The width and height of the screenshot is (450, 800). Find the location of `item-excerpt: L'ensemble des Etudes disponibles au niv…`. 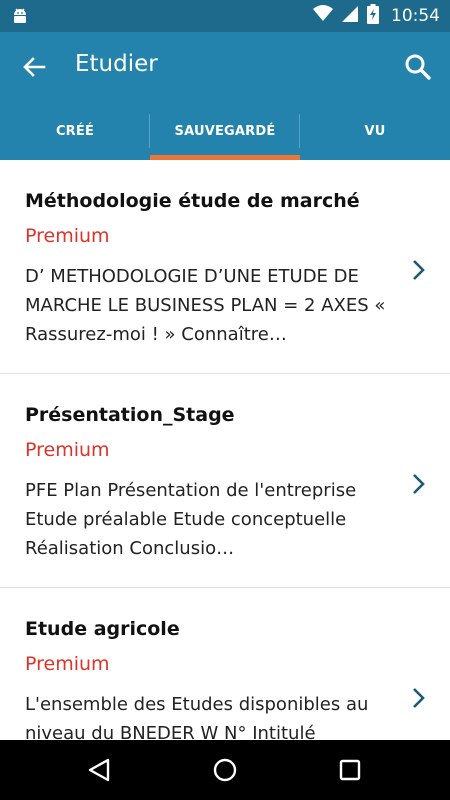

item-excerpt: L'ensemble des Etudes disponibles au niv… is located at coordinates (197, 717).